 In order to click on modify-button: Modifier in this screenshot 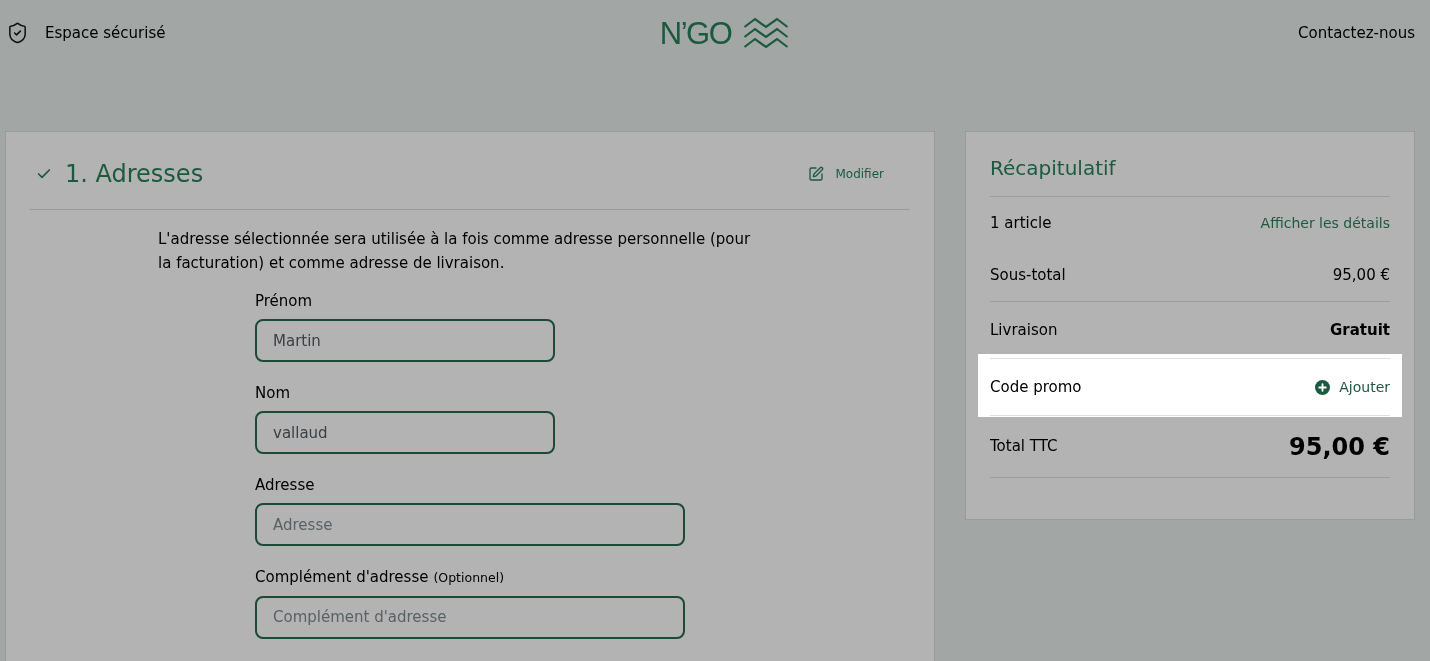, I will do `click(846, 174)`.